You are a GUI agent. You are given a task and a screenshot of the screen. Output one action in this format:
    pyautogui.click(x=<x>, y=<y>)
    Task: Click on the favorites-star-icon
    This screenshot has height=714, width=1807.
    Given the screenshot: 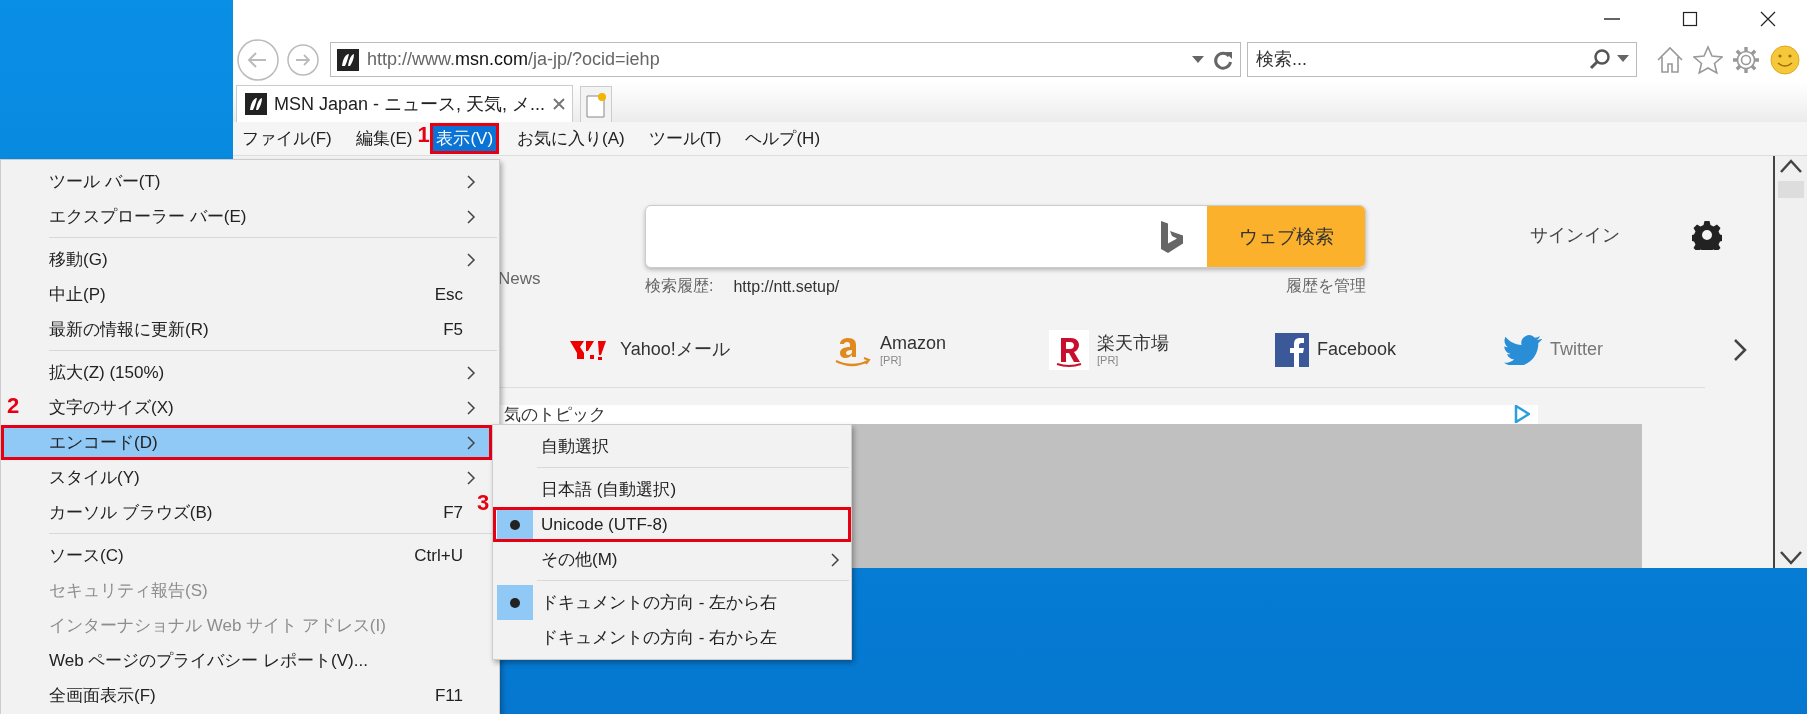 What is the action you would take?
    pyautogui.click(x=1708, y=59)
    